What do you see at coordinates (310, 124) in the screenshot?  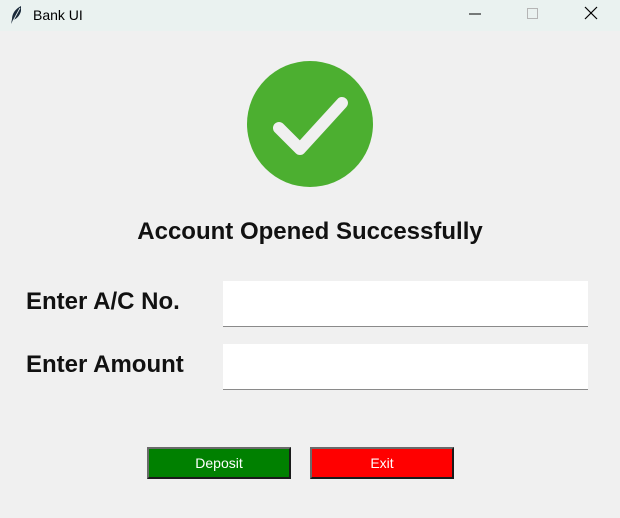 I see `check-circle-icon` at bounding box center [310, 124].